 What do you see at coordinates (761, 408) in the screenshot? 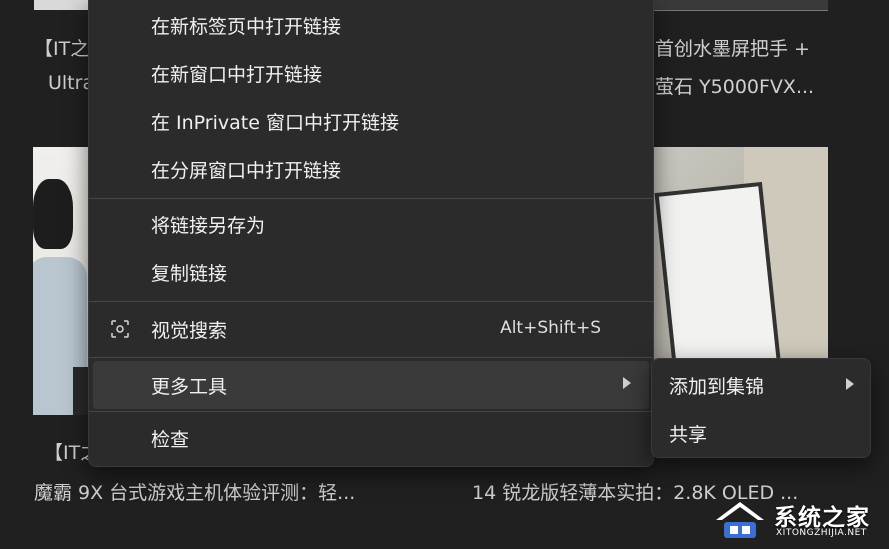
I see `more-tools-submenu: 添加到集锦 共享` at bounding box center [761, 408].